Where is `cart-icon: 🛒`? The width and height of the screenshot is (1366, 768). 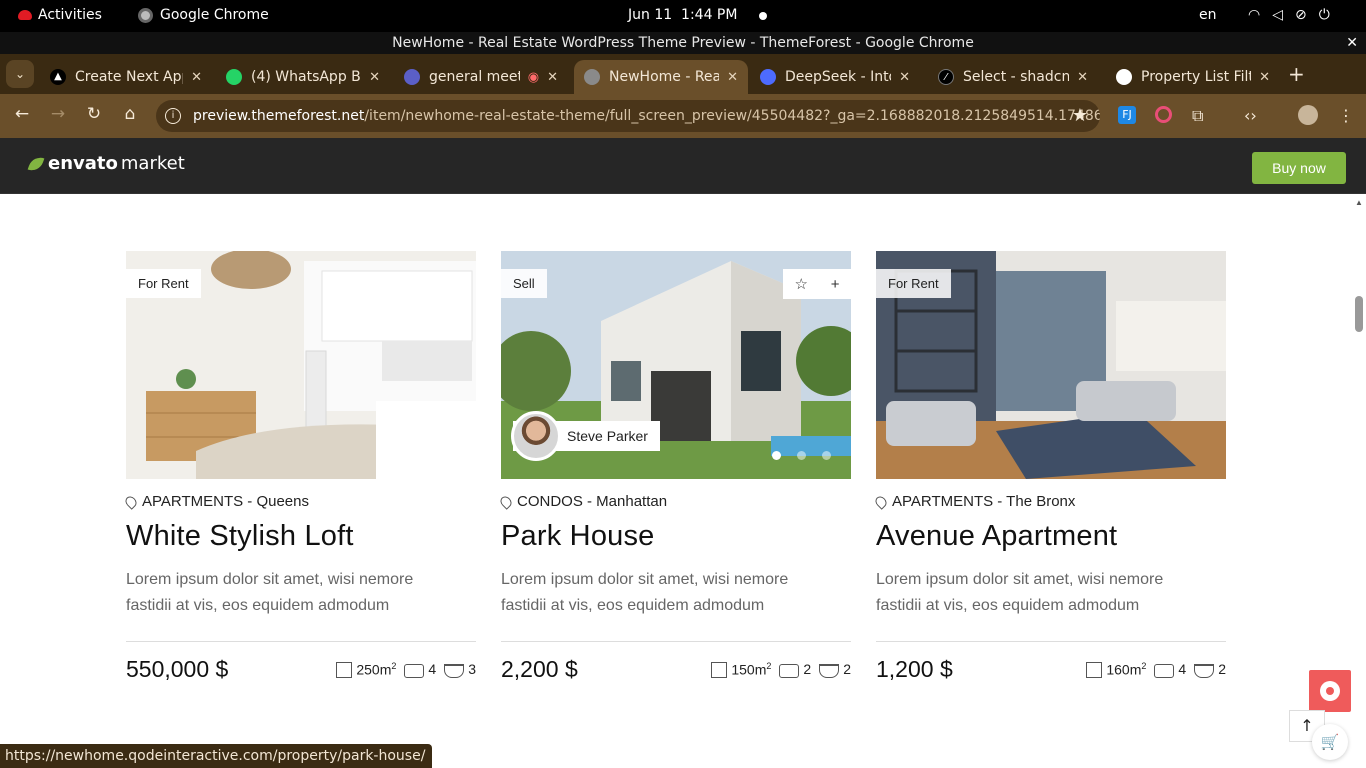 cart-icon: 🛒 is located at coordinates (1330, 742).